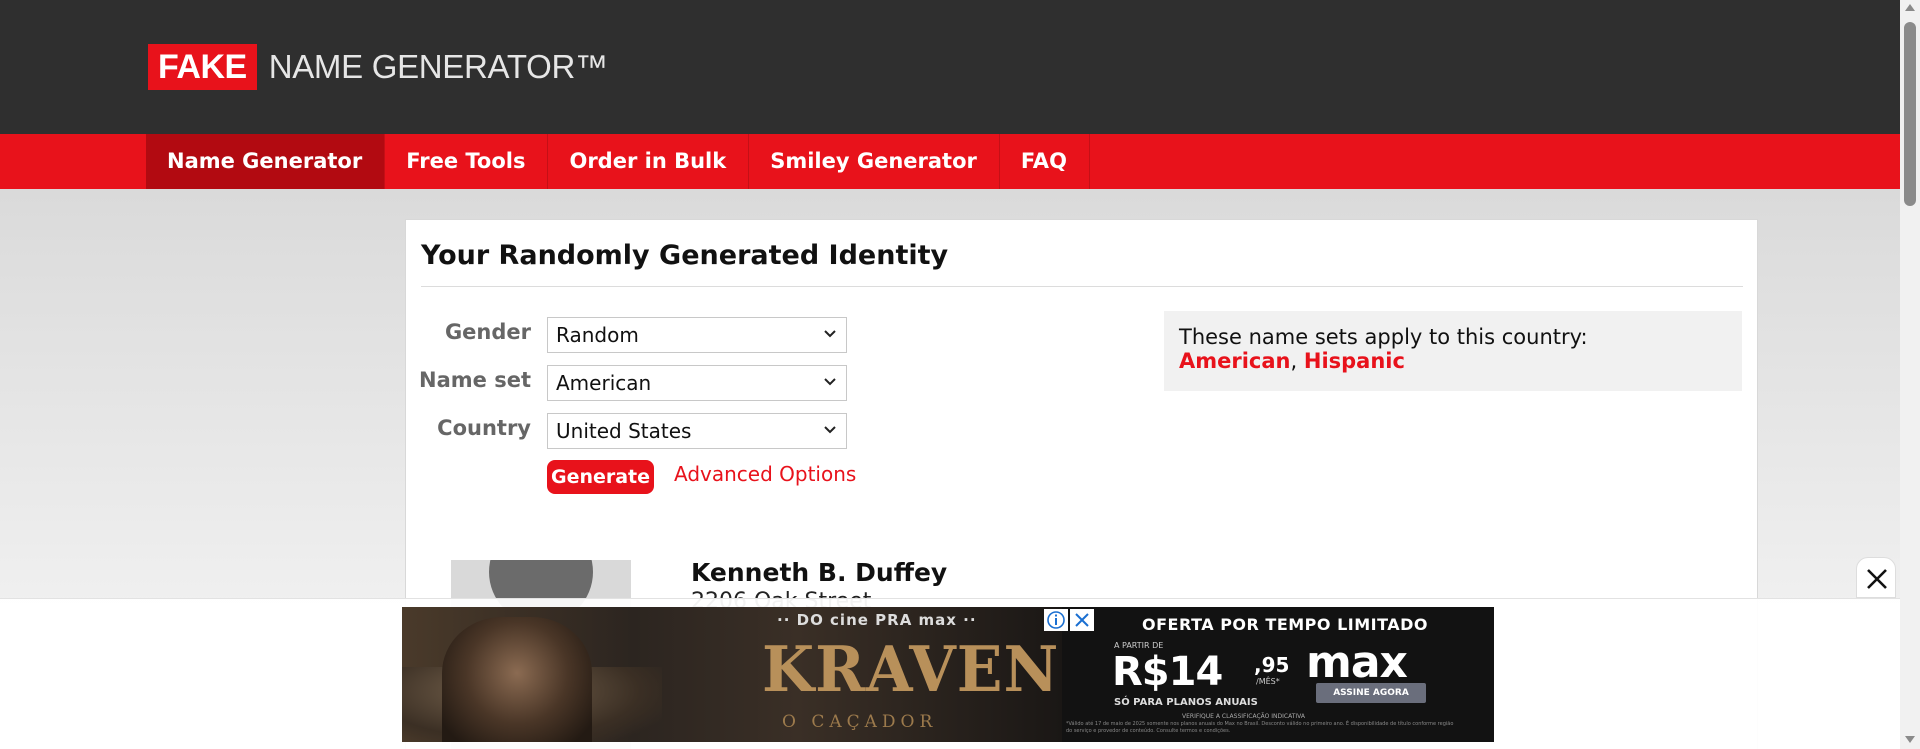  What do you see at coordinates (697, 431) in the screenshot?
I see `country-select: United States` at bounding box center [697, 431].